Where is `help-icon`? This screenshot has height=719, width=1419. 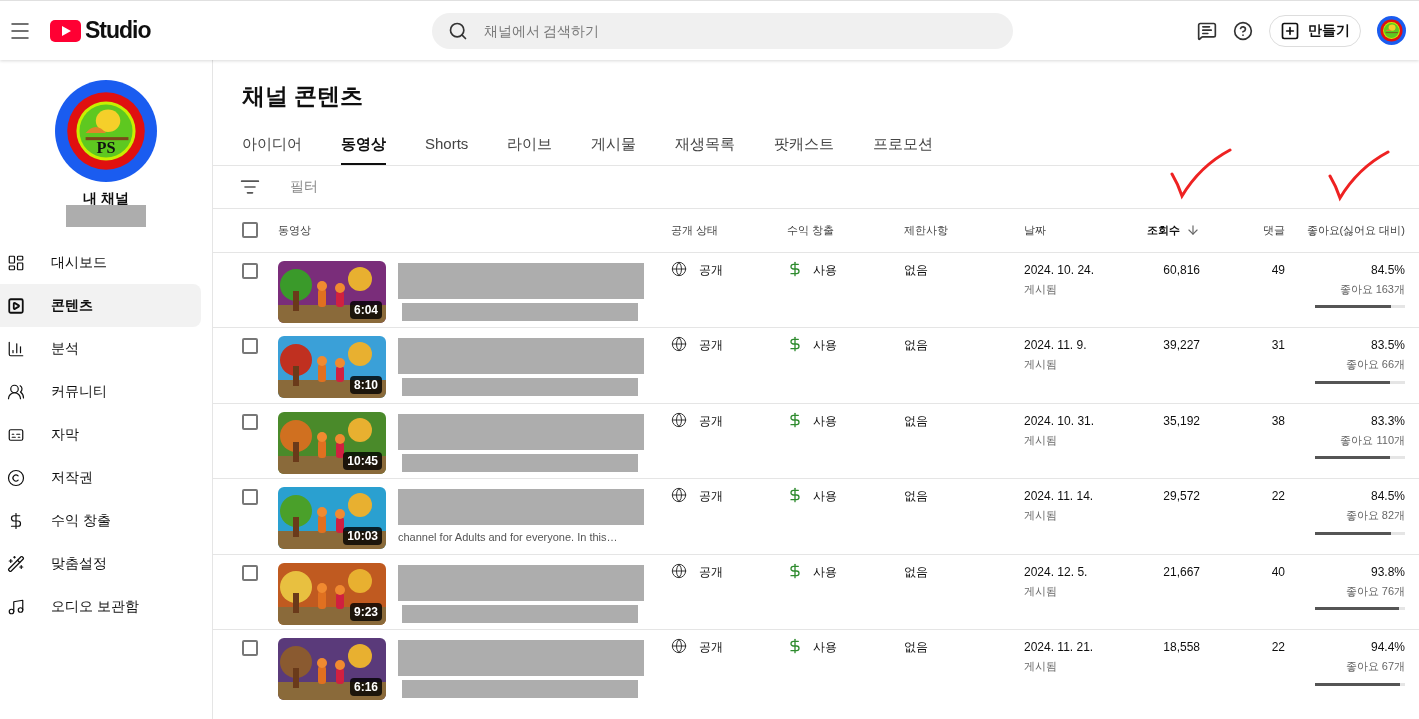
help-icon is located at coordinates (1243, 30).